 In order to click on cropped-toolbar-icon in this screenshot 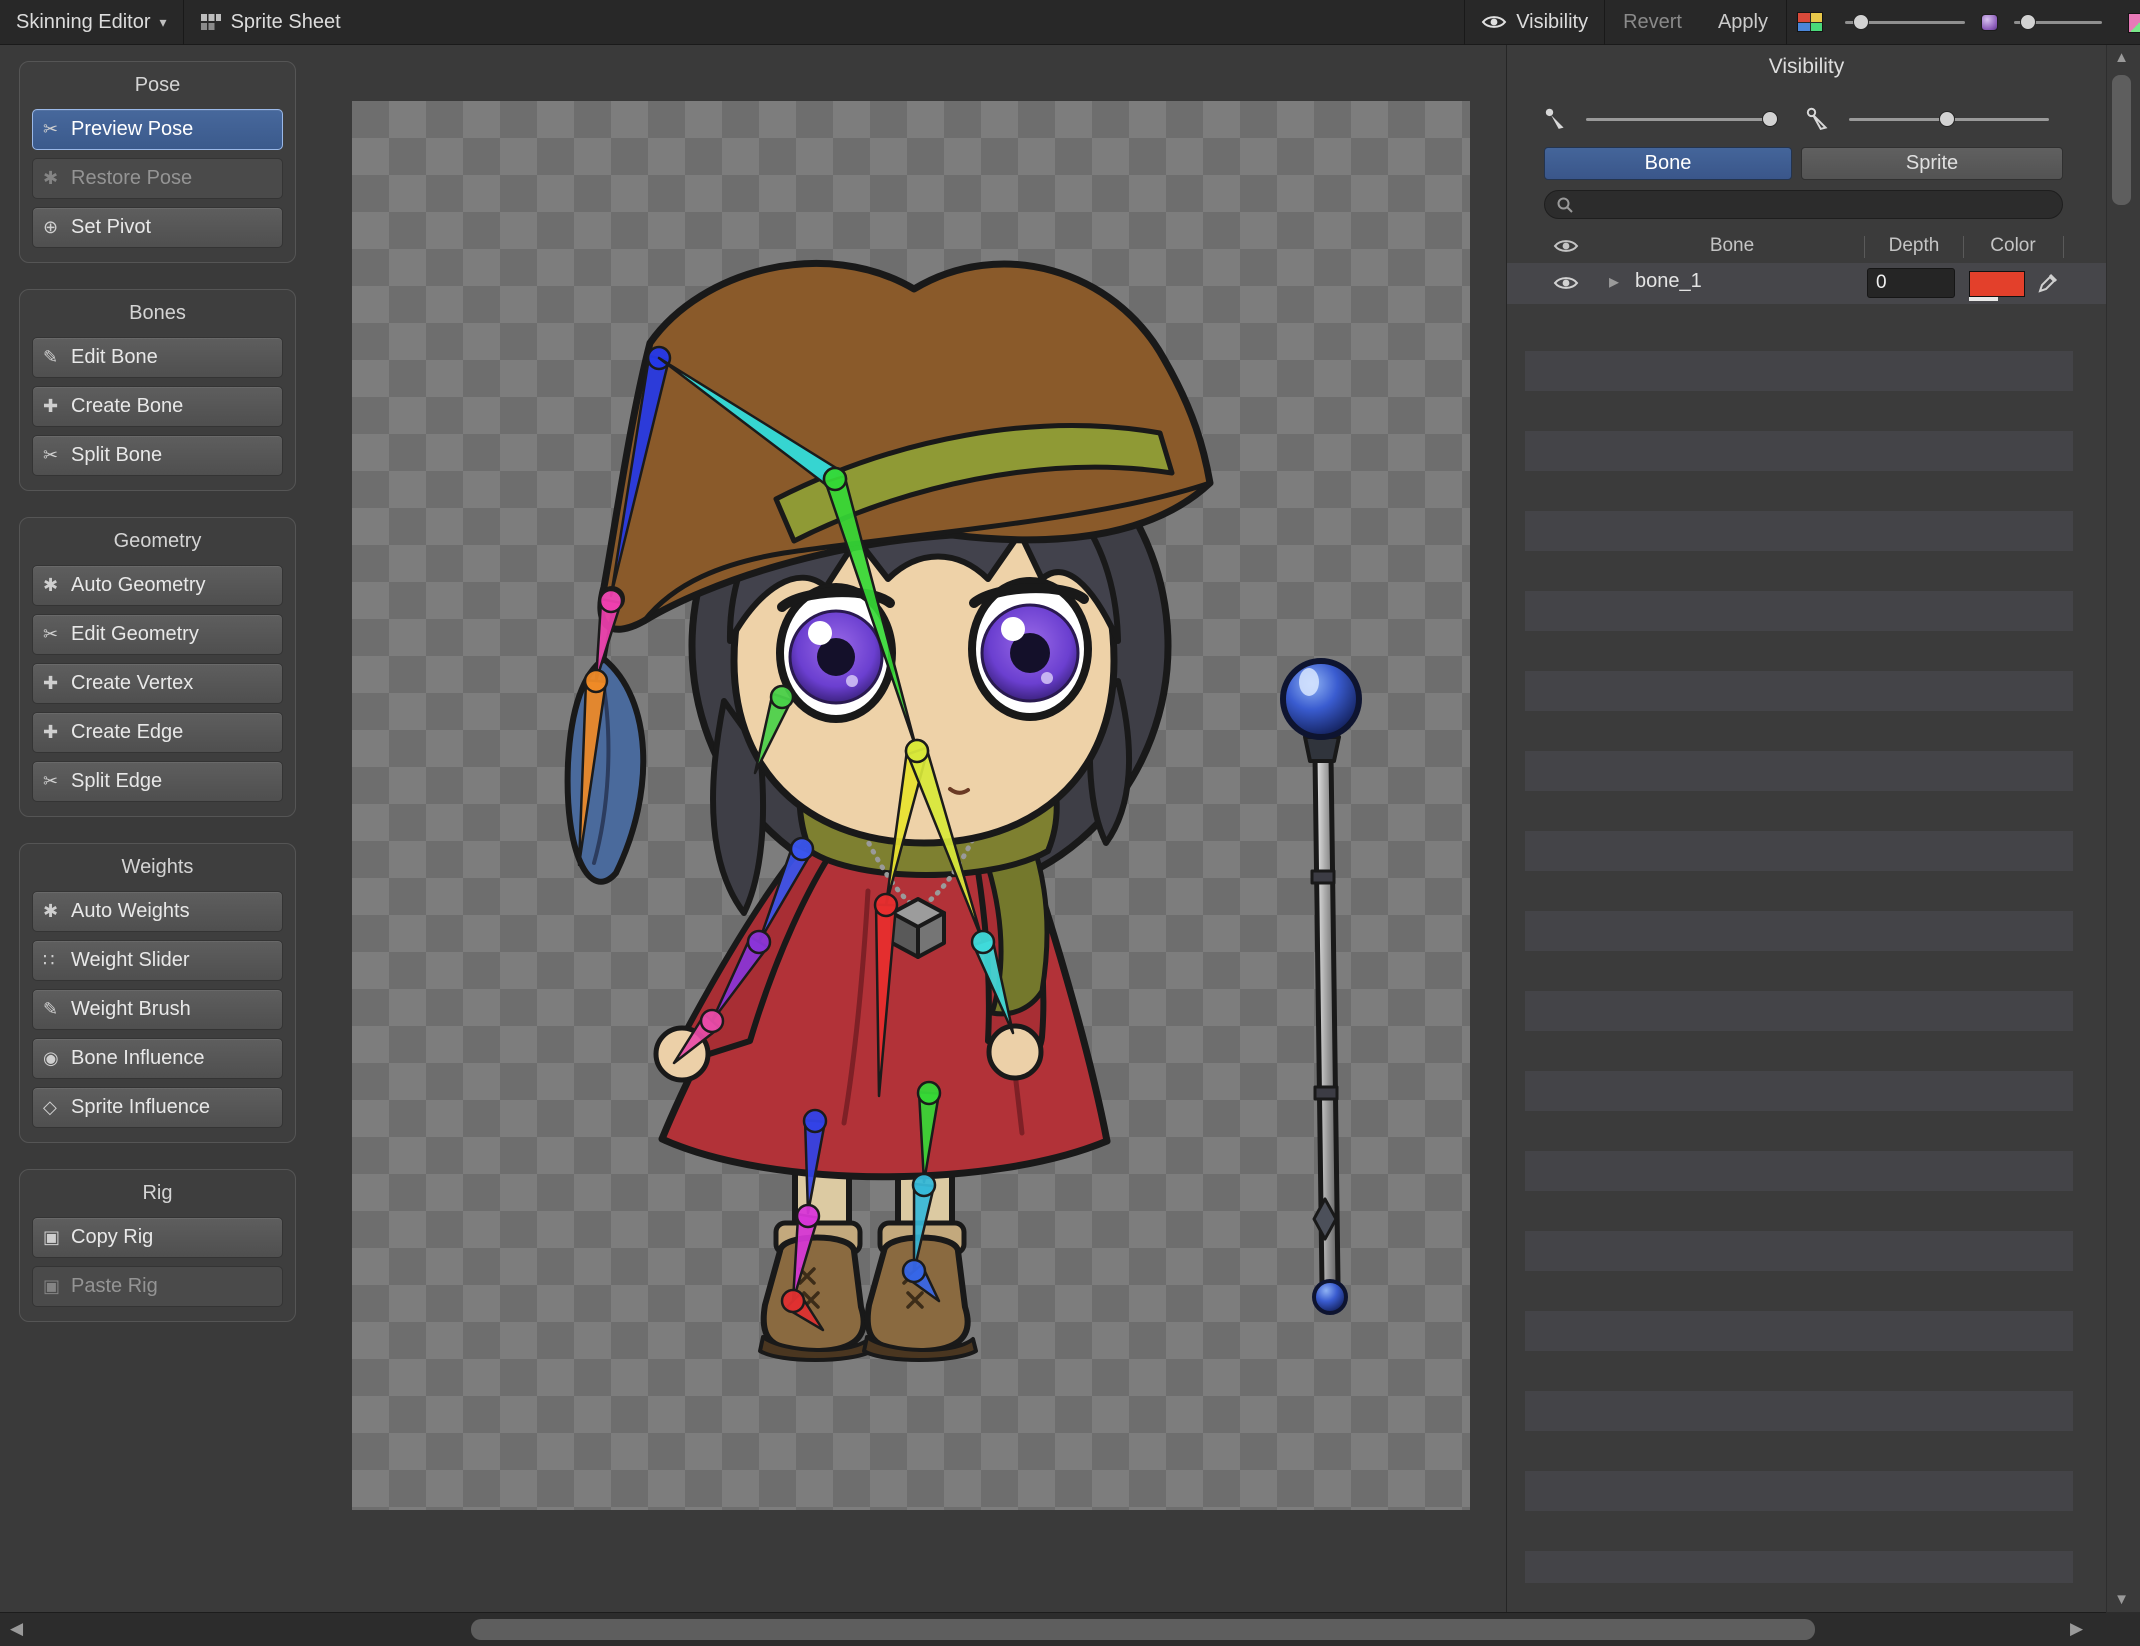, I will do `click(2134, 23)`.